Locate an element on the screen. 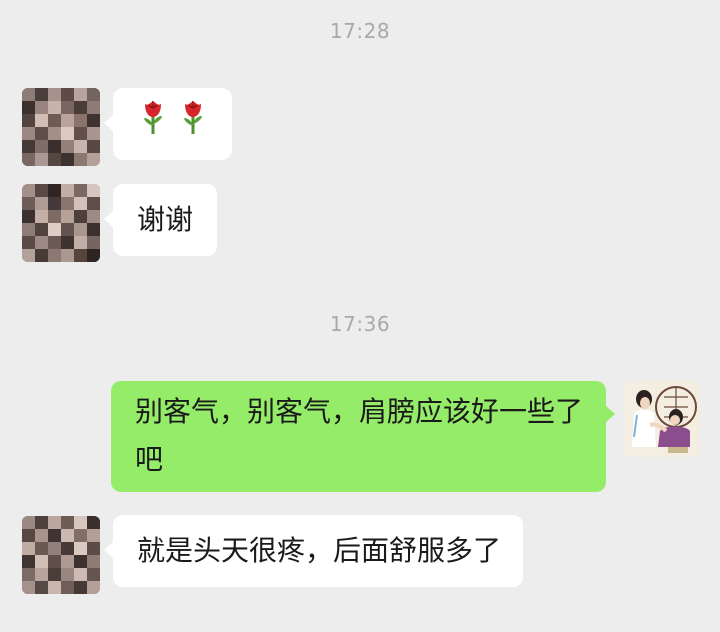  message-bubble-received: 就是头天很疼，后面舒服多了 is located at coordinates (313, 551).